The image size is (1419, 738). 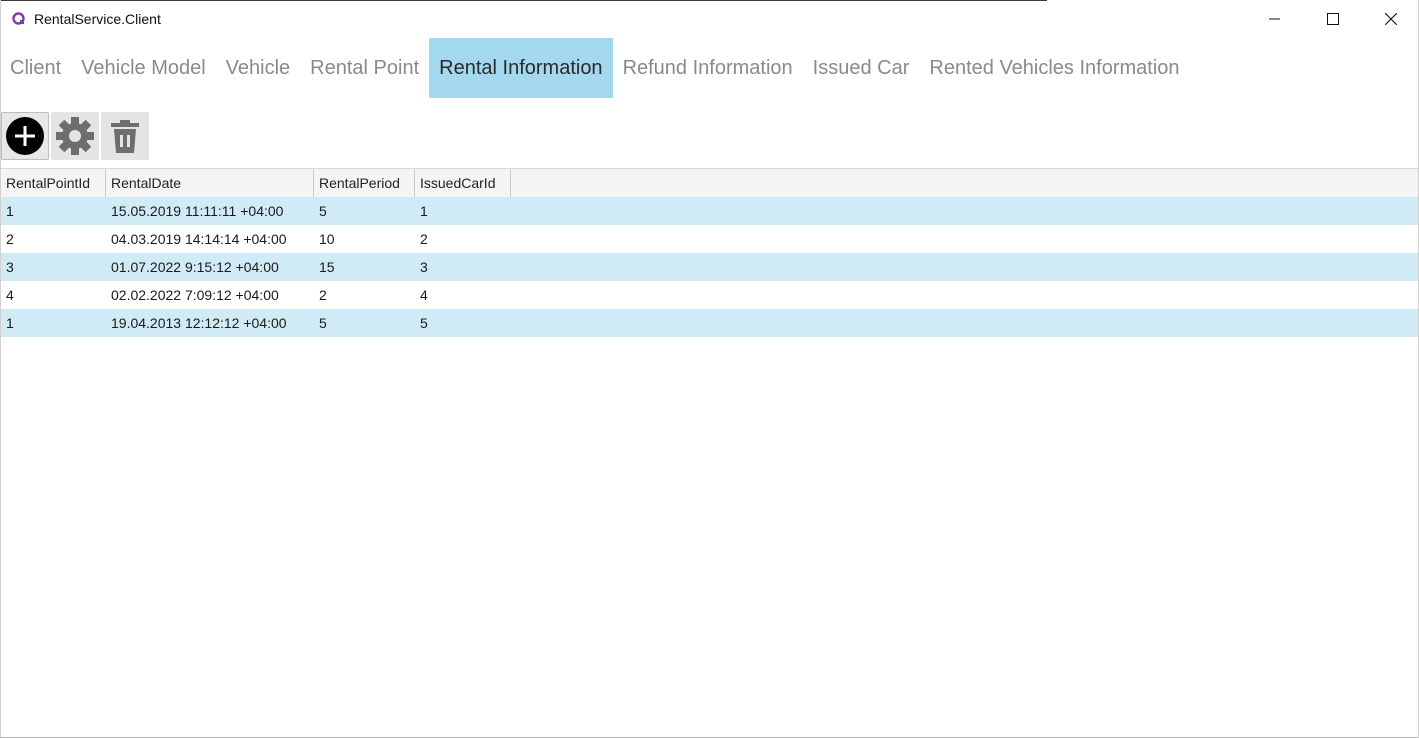 What do you see at coordinates (36, 68) in the screenshot?
I see `tab-client: Client` at bounding box center [36, 68].